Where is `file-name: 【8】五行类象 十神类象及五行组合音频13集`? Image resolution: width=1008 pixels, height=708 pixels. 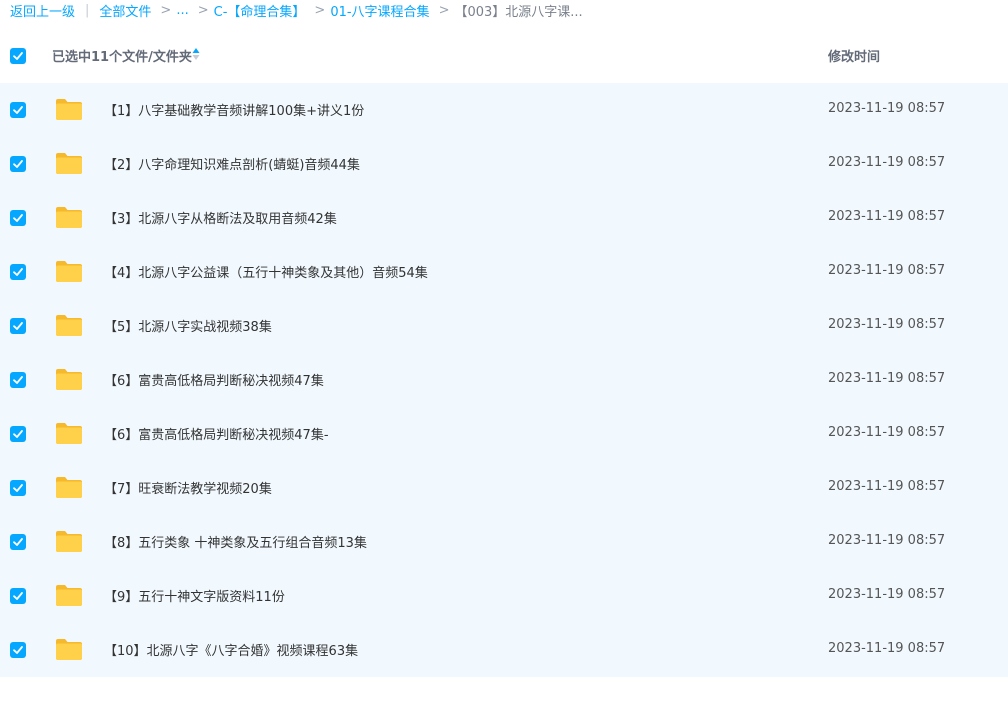
file-name: 【8】五行类象 十神类象及五行组合音频13集 is located at coordinates (235, 541).